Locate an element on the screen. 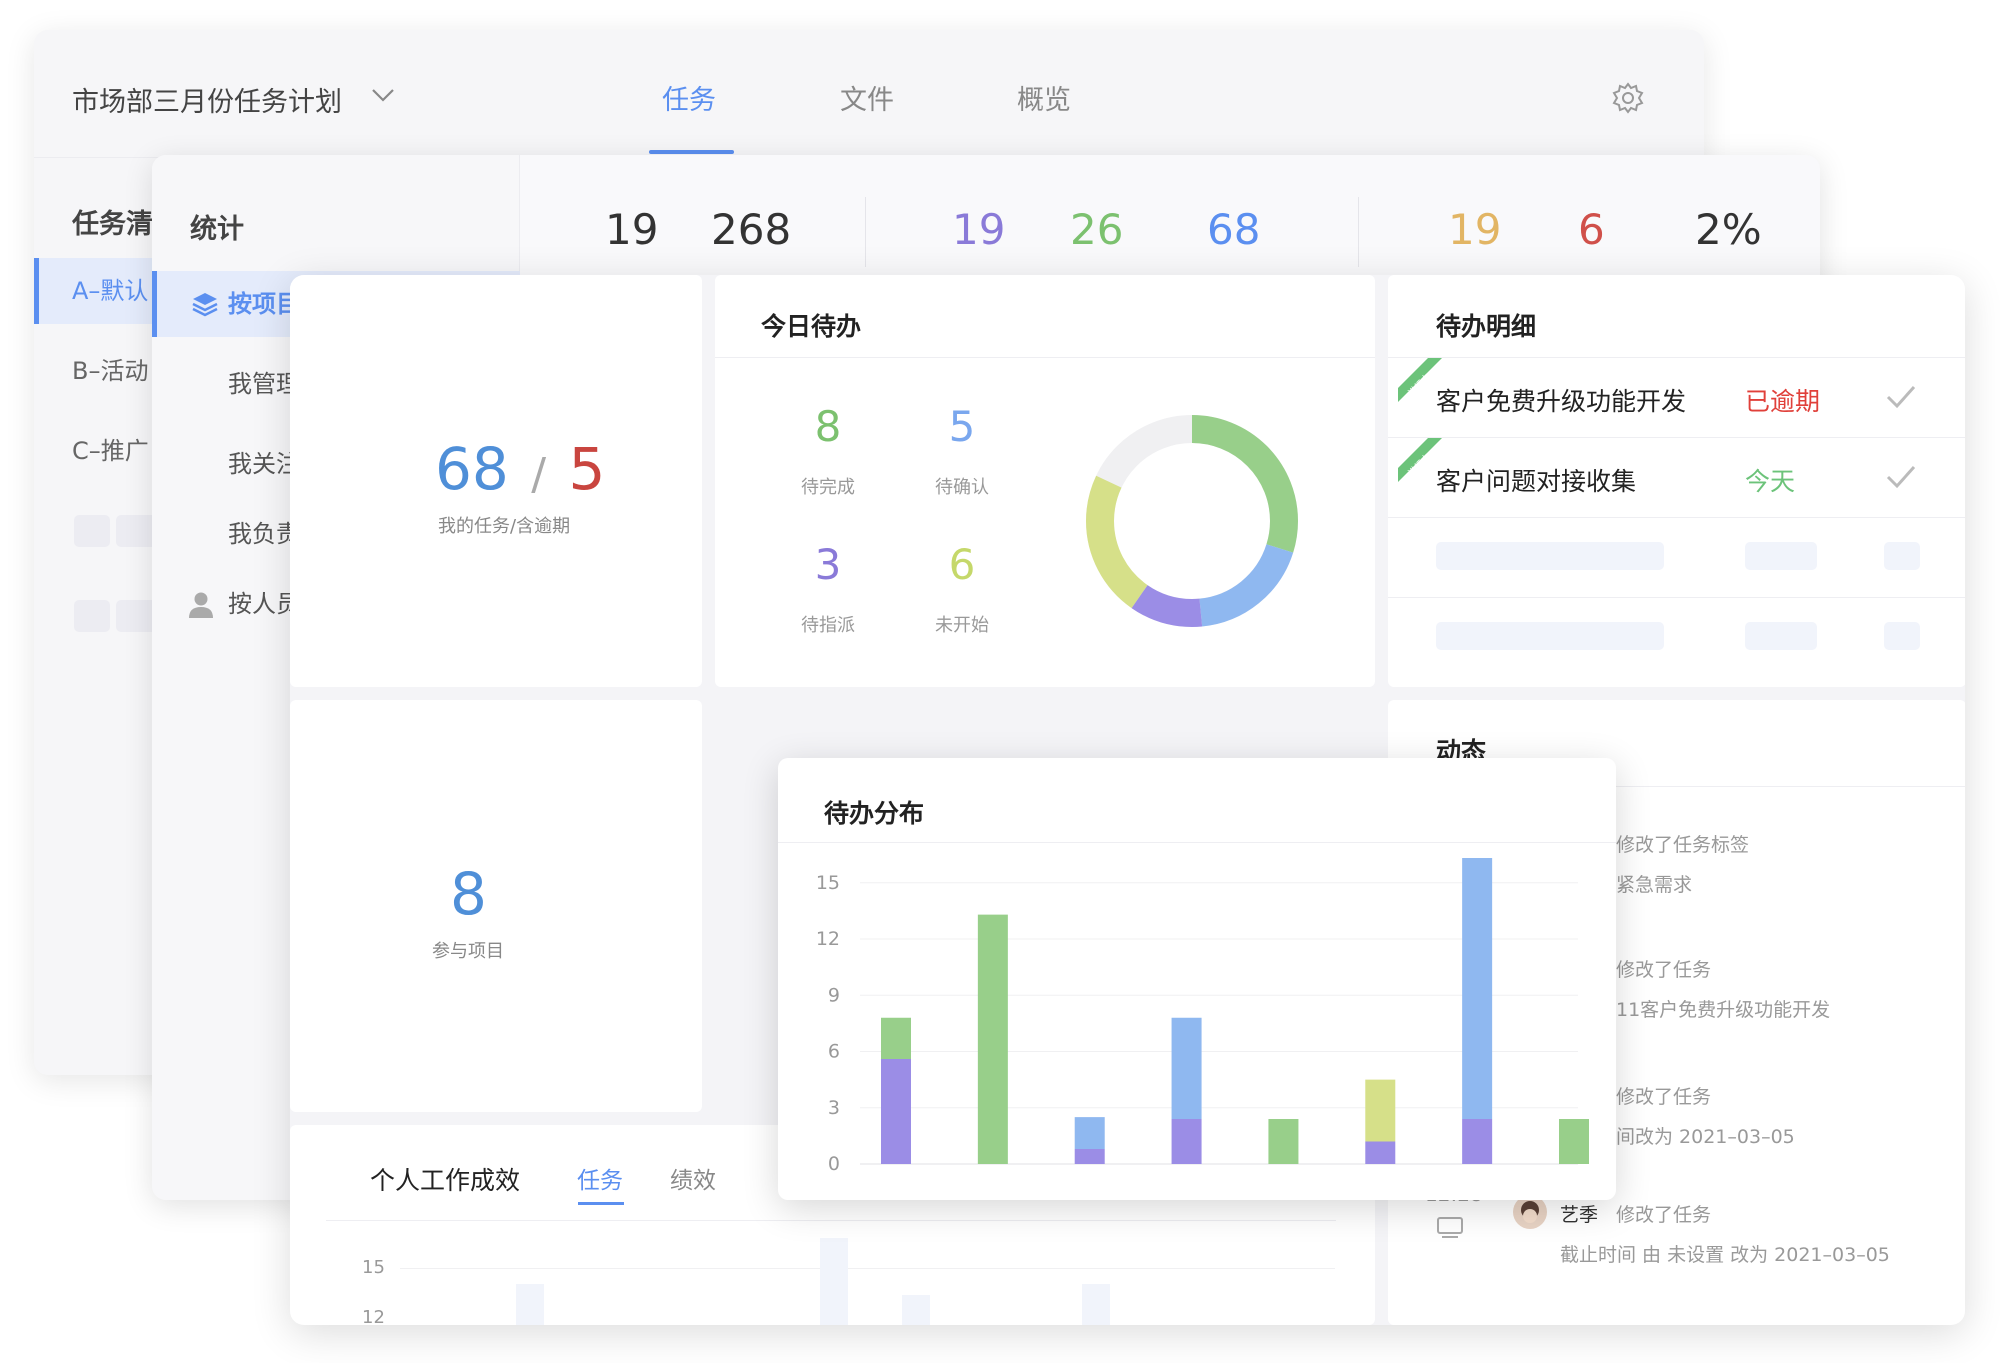  y-tick-label: 9 is located at coordinates (834, 995).